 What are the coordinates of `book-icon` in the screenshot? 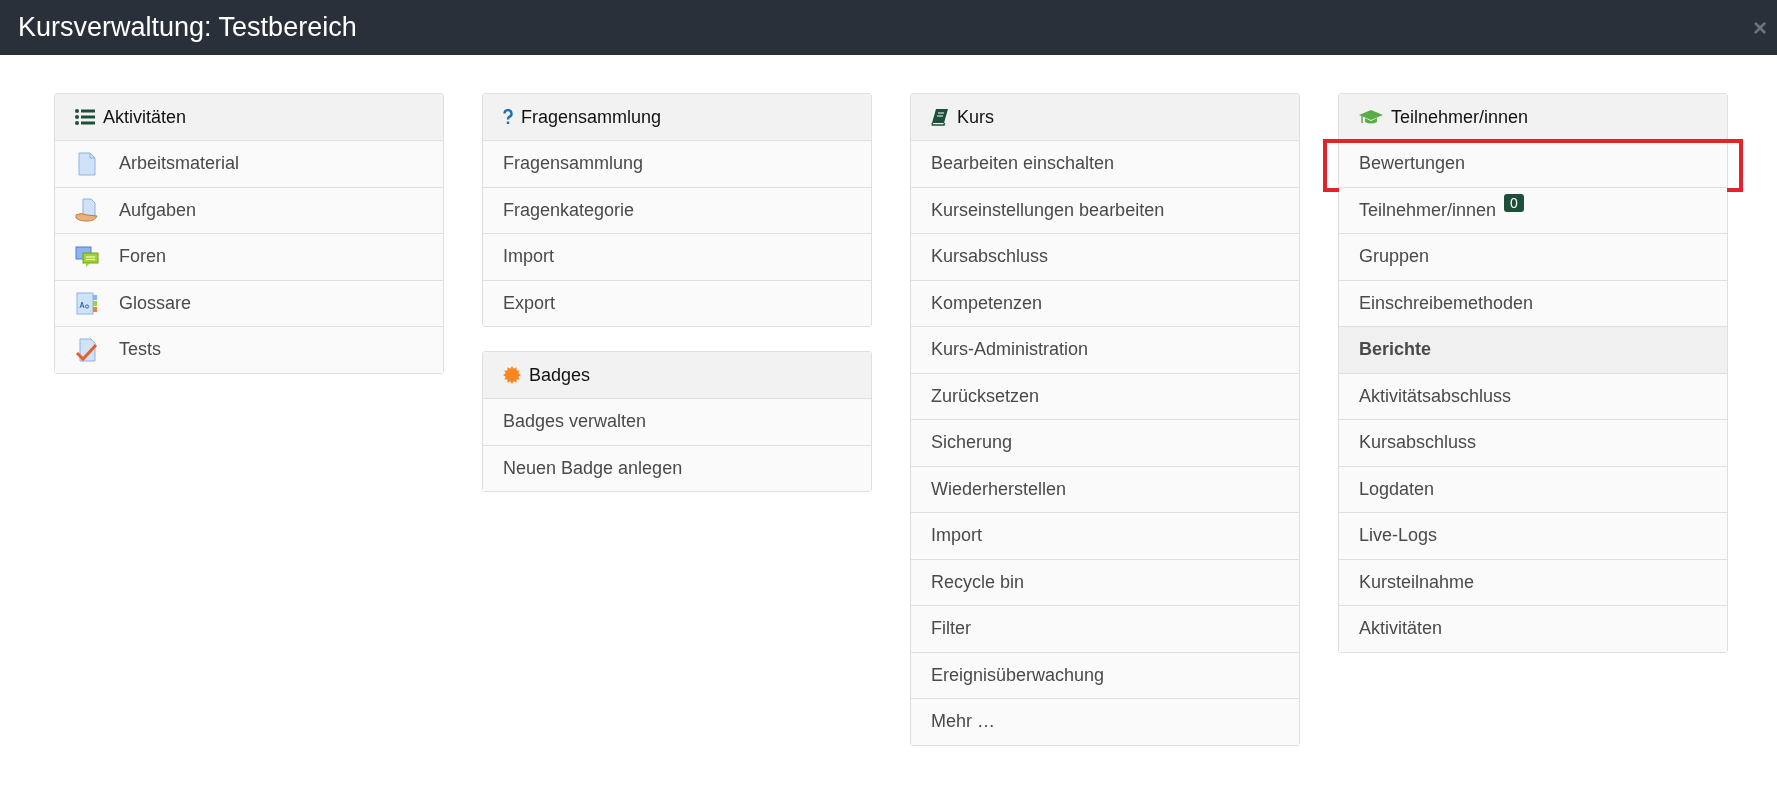 It's located at (940, 117).